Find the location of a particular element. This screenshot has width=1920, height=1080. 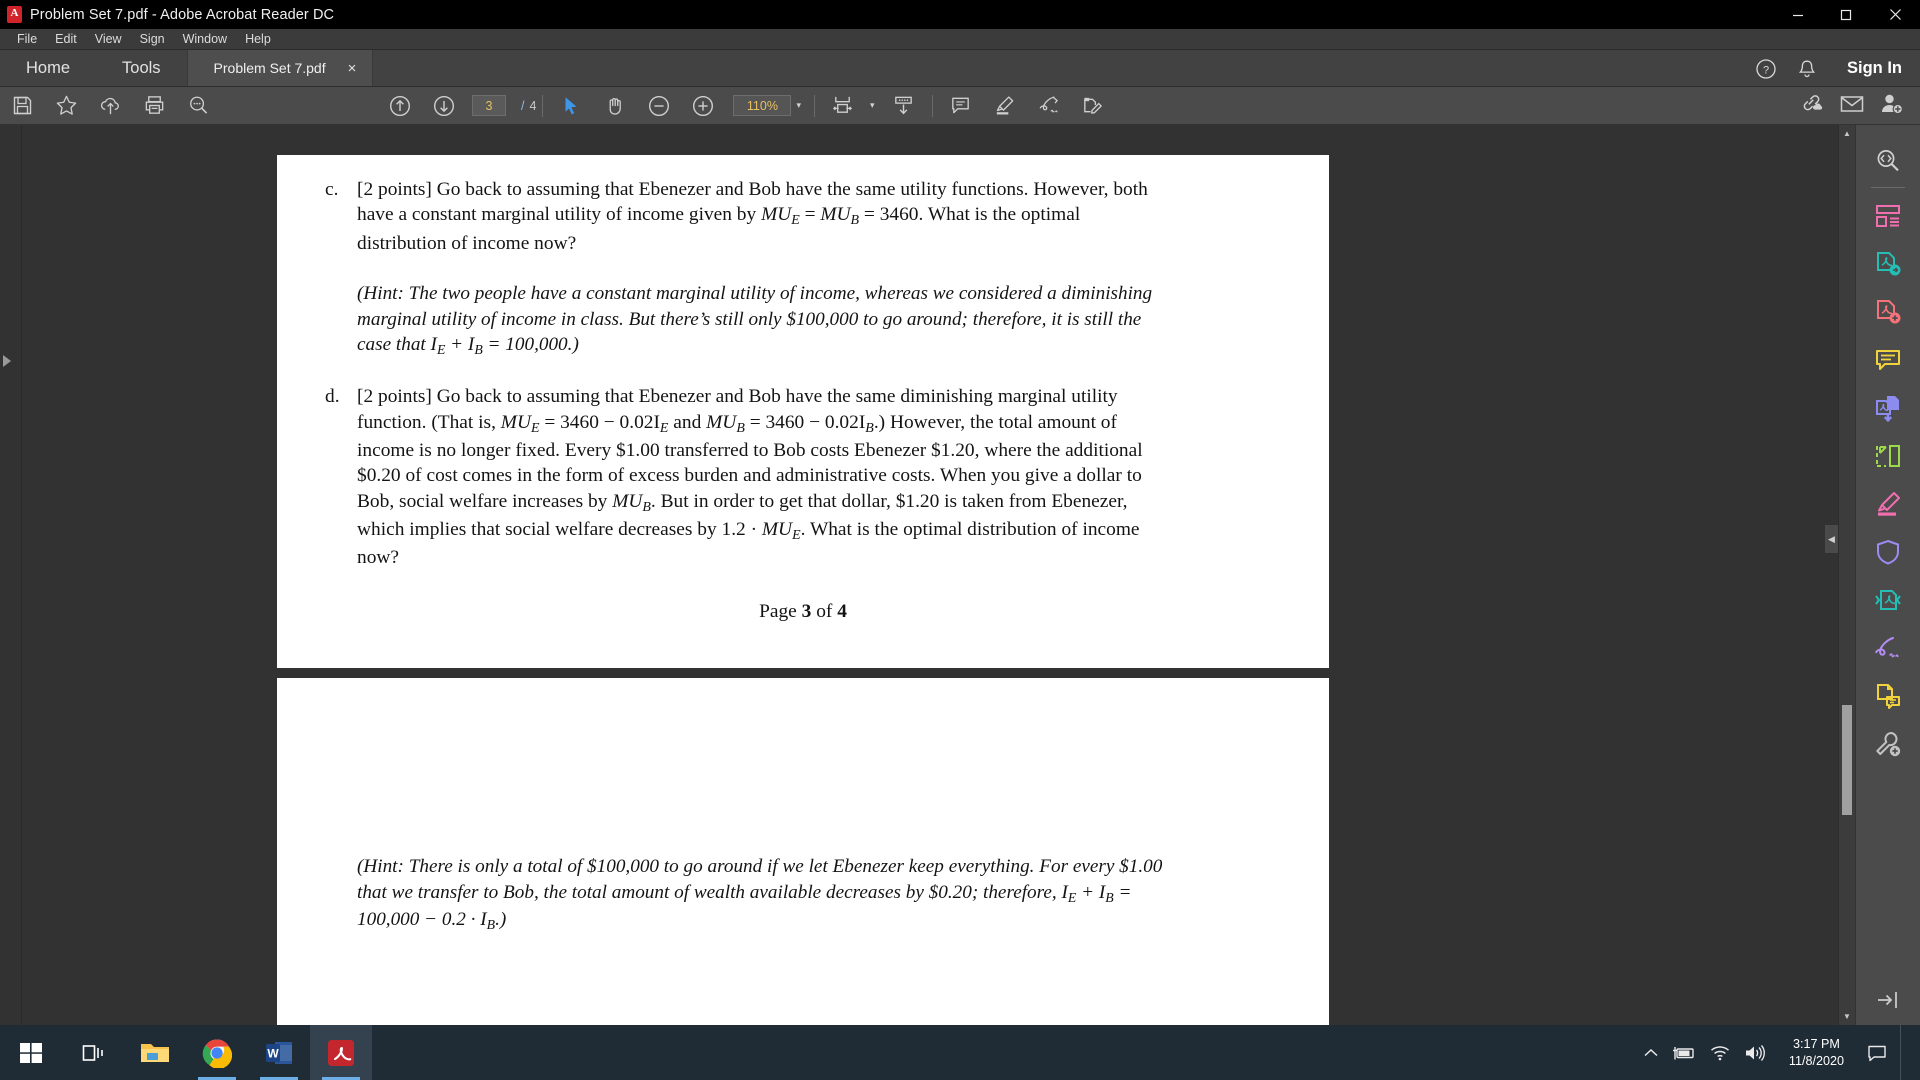

envelope-icon is located at coordinates (1852, 106).